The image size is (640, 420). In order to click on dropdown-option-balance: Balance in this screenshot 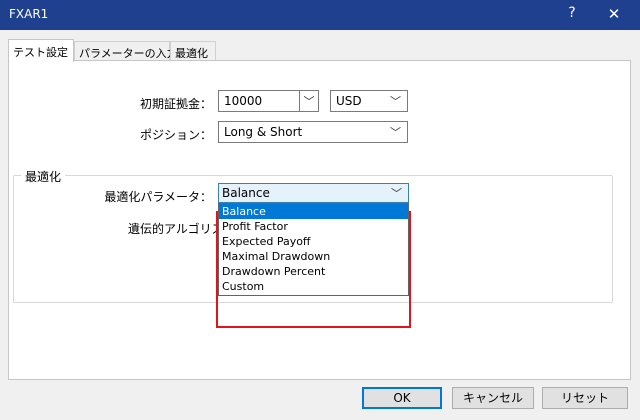, I will do `click(313, 211)`.